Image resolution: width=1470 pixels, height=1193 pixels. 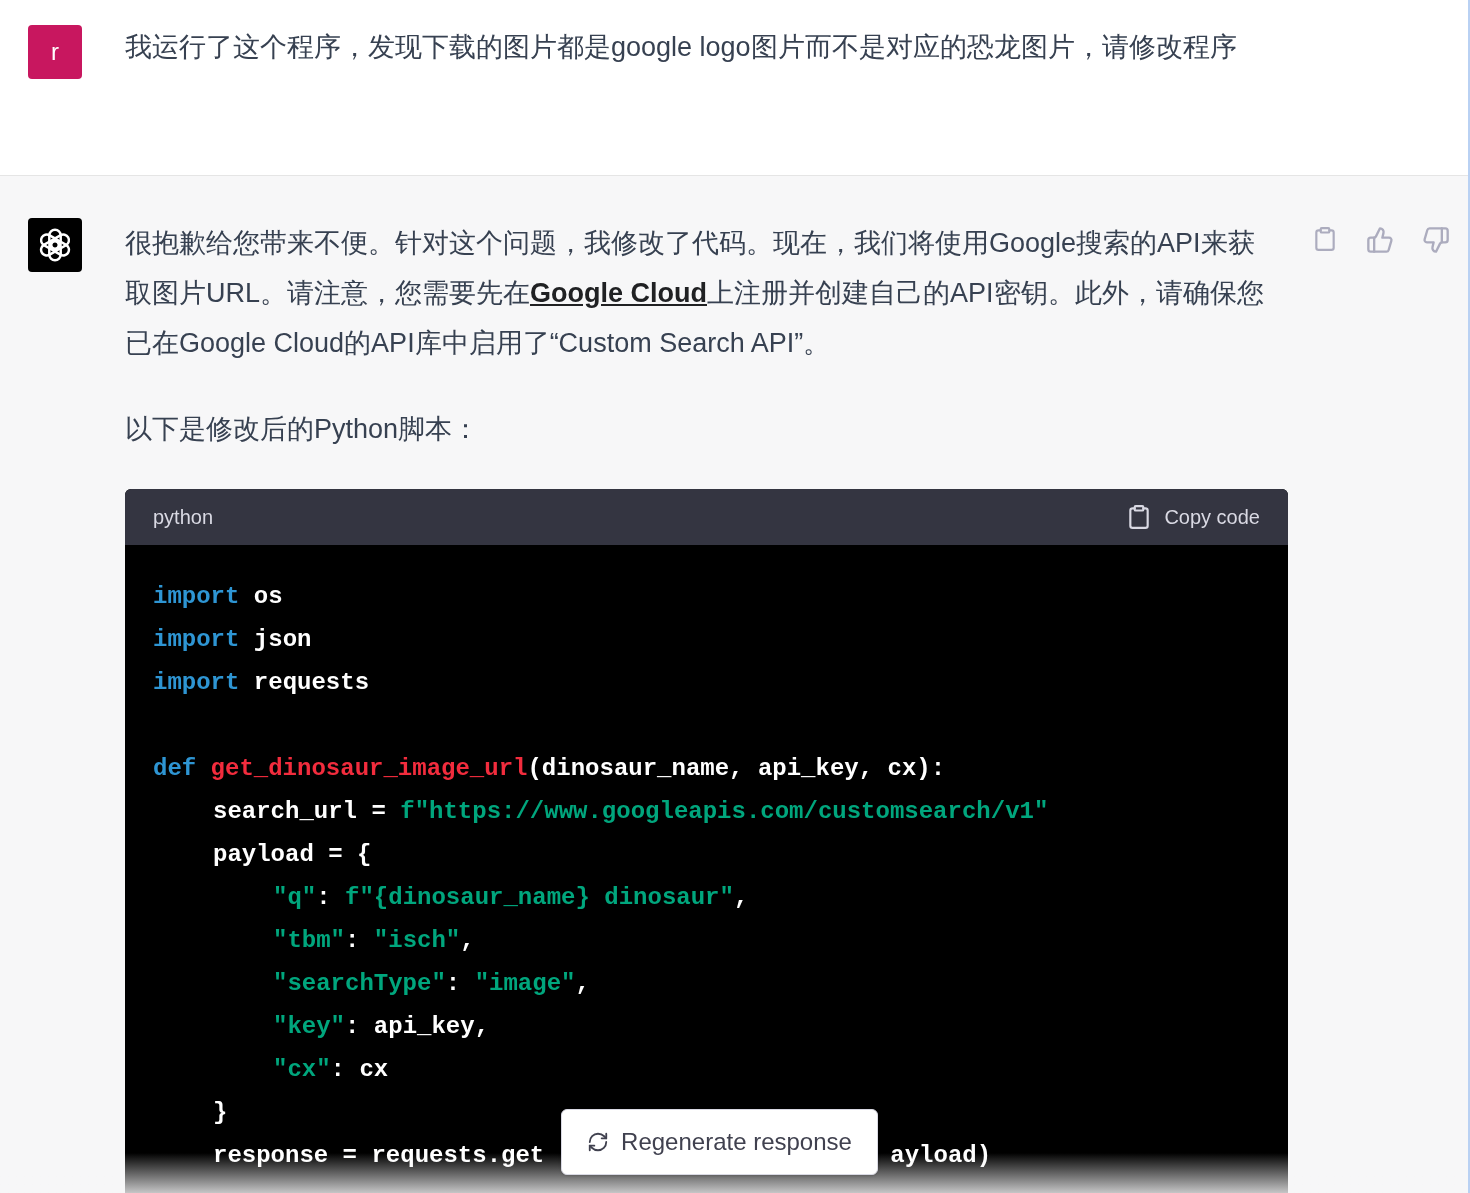 What do you see at coordinates (220, 1112) in the screenshot?
I see `code-line: }` at bounding box center [220, 1112].